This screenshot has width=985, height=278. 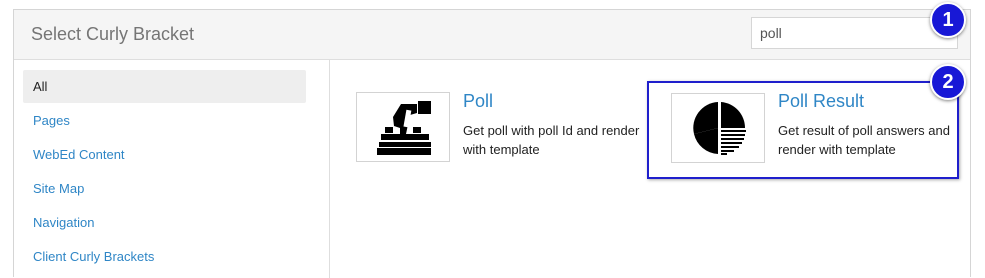 What do you see at coordinates (164, 154) in the screenshot?
I see `sidebar-item-webed-content: WebEd Content` at bounding box center [164, 154].